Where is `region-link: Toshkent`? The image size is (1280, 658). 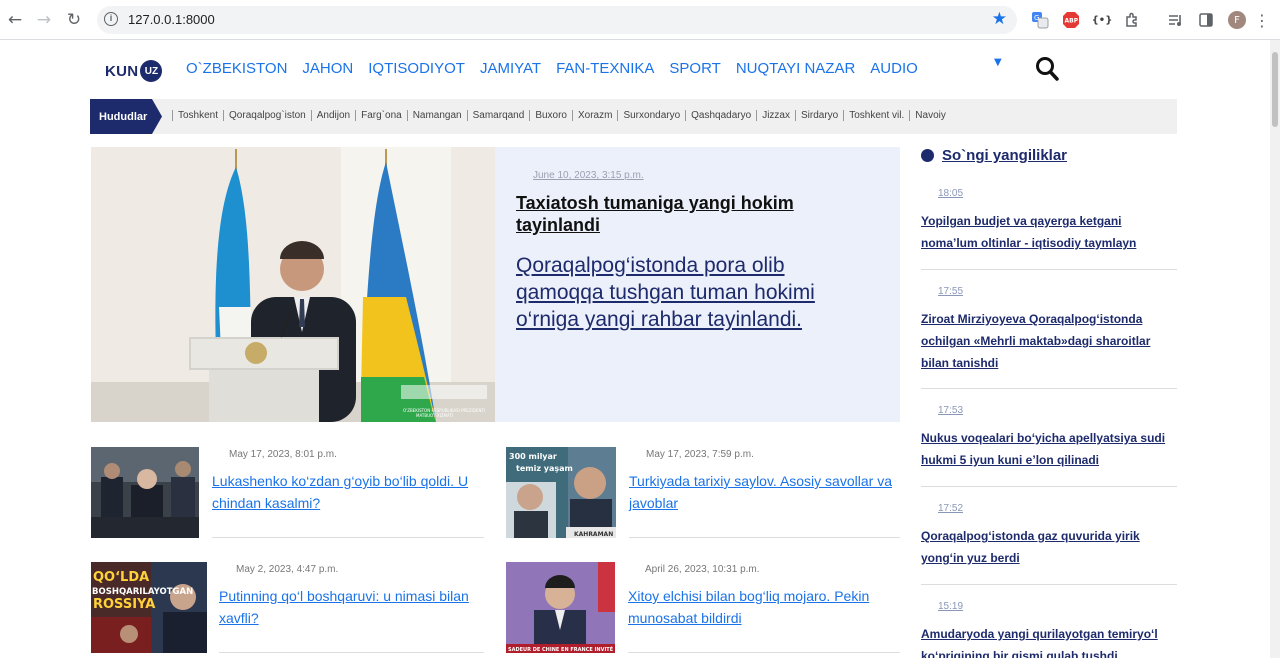 region-link: Toshkent is located at coordinates (197, 115).